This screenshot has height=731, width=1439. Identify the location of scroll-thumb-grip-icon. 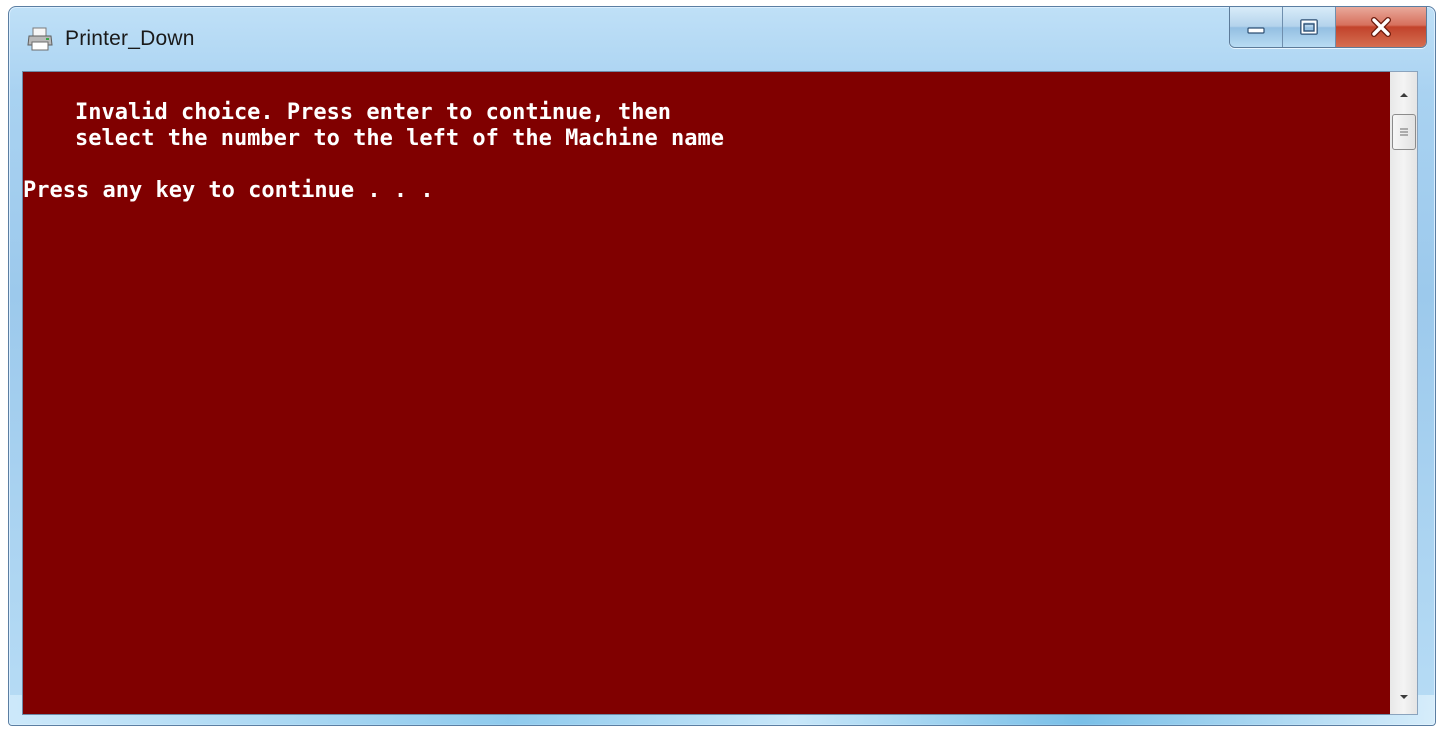
(1404, 132).